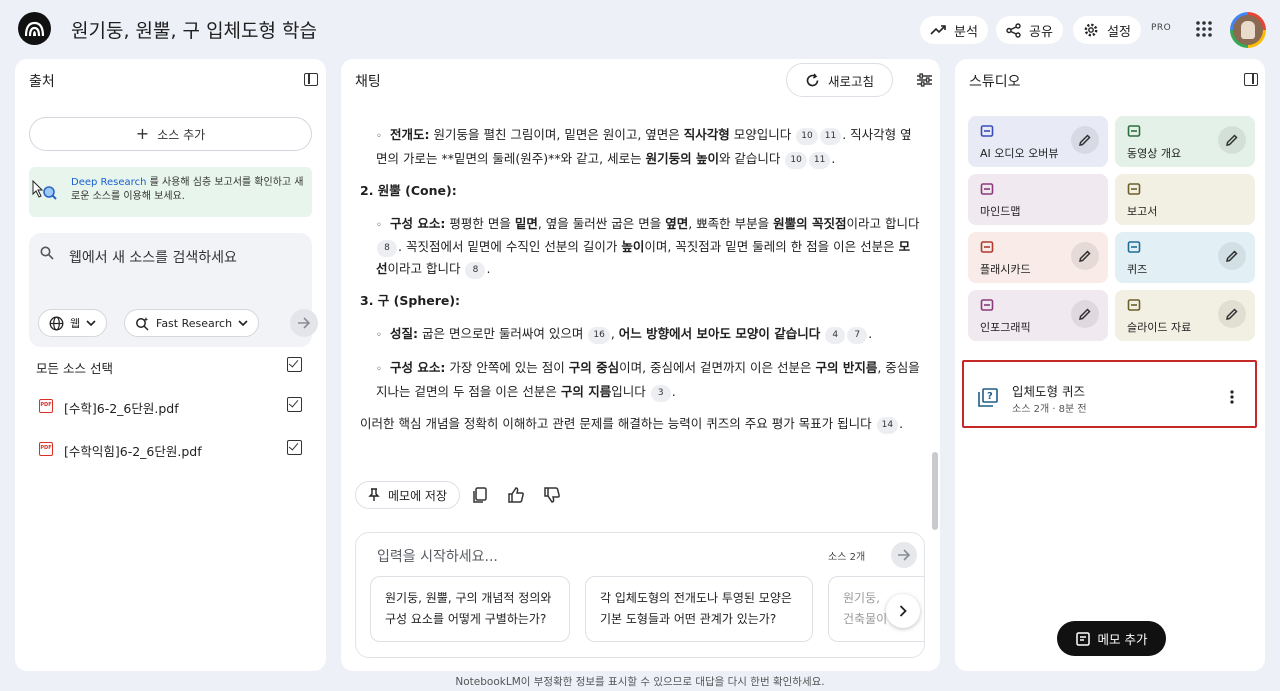 The width and height of the screenshot is (1280, 691). What do you see at coordinates (1119, 32) in the screenshot?
I see `settings-label: 설정` at bounding box center [1119, 32].